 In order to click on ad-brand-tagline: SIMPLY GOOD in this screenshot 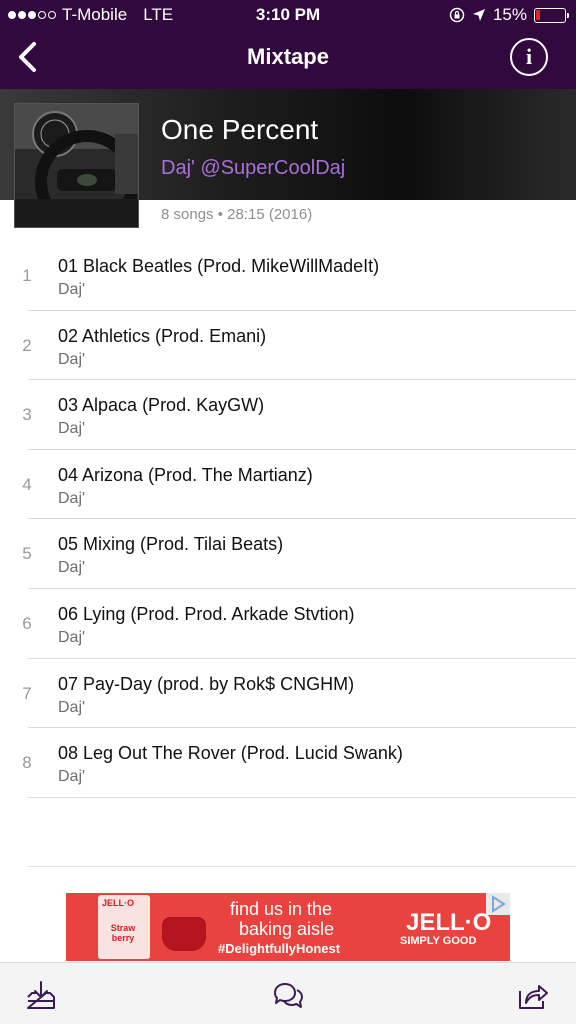, I will do `click(438, 941)`.